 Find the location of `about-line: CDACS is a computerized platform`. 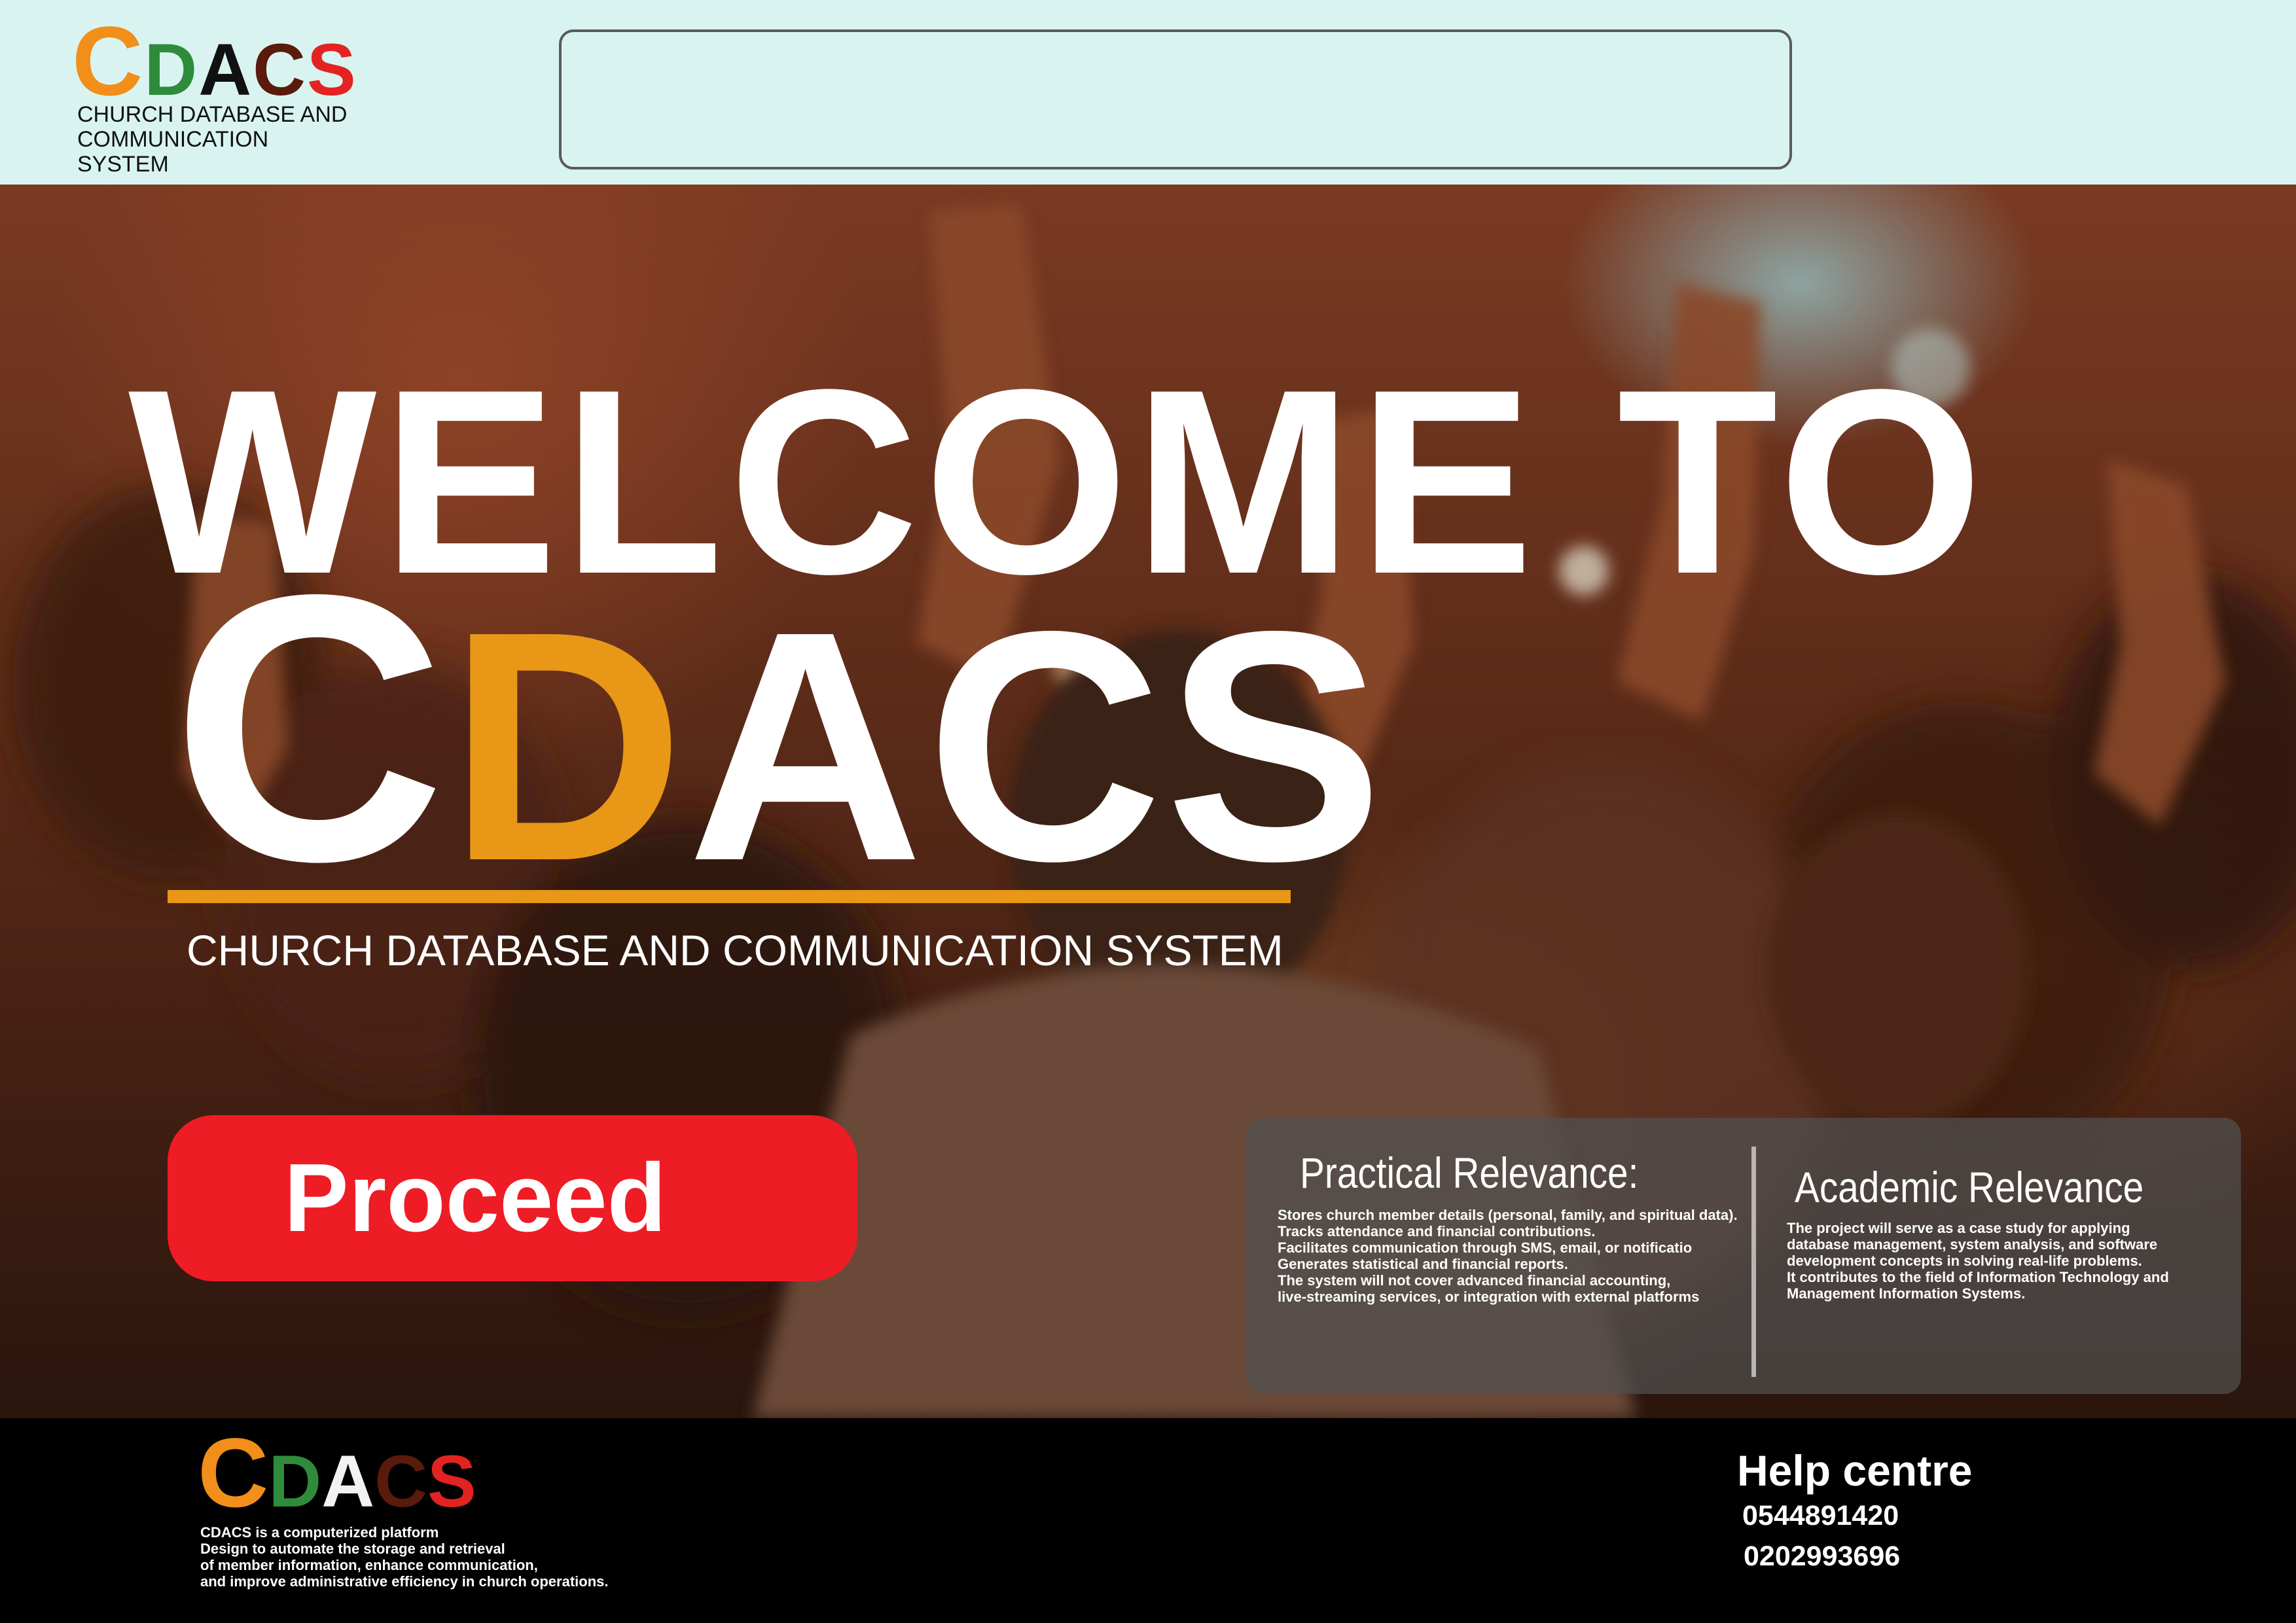

about-line: CDACS is a computerized platform is located at coordinates (319, 1533).